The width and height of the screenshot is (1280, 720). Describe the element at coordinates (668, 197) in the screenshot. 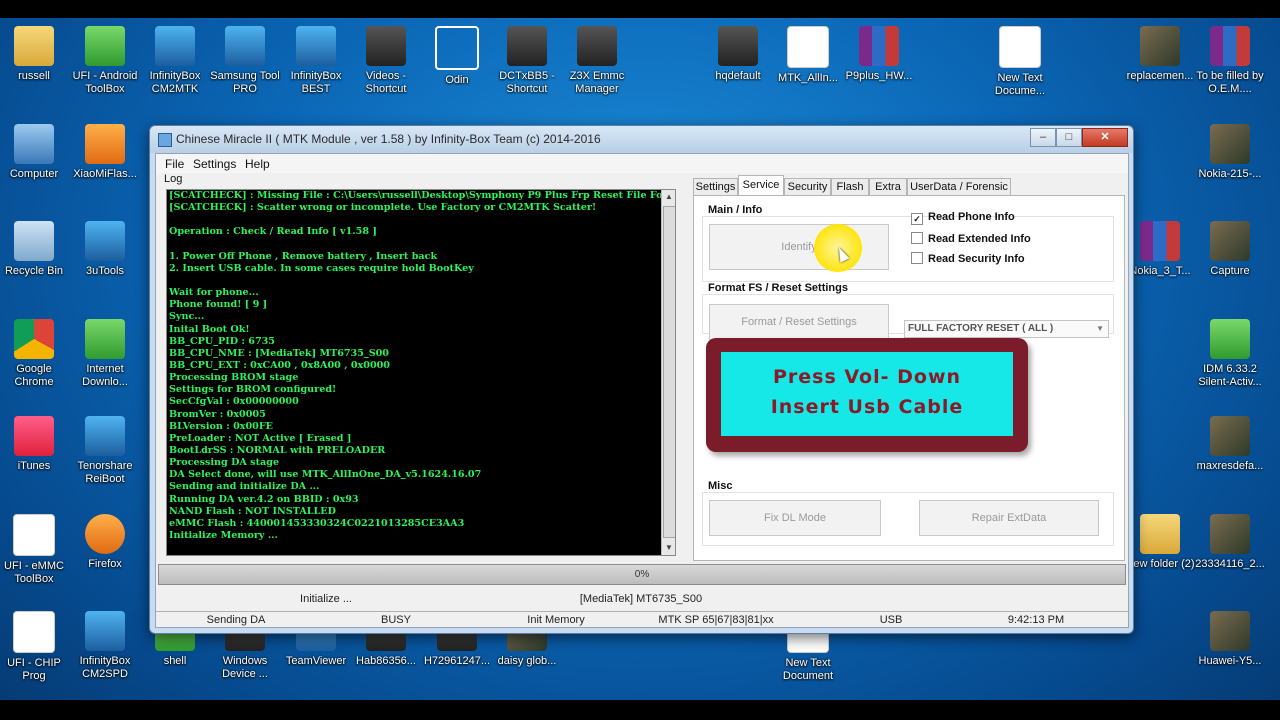

I see `scroll-up-icon: ▲` at that location.